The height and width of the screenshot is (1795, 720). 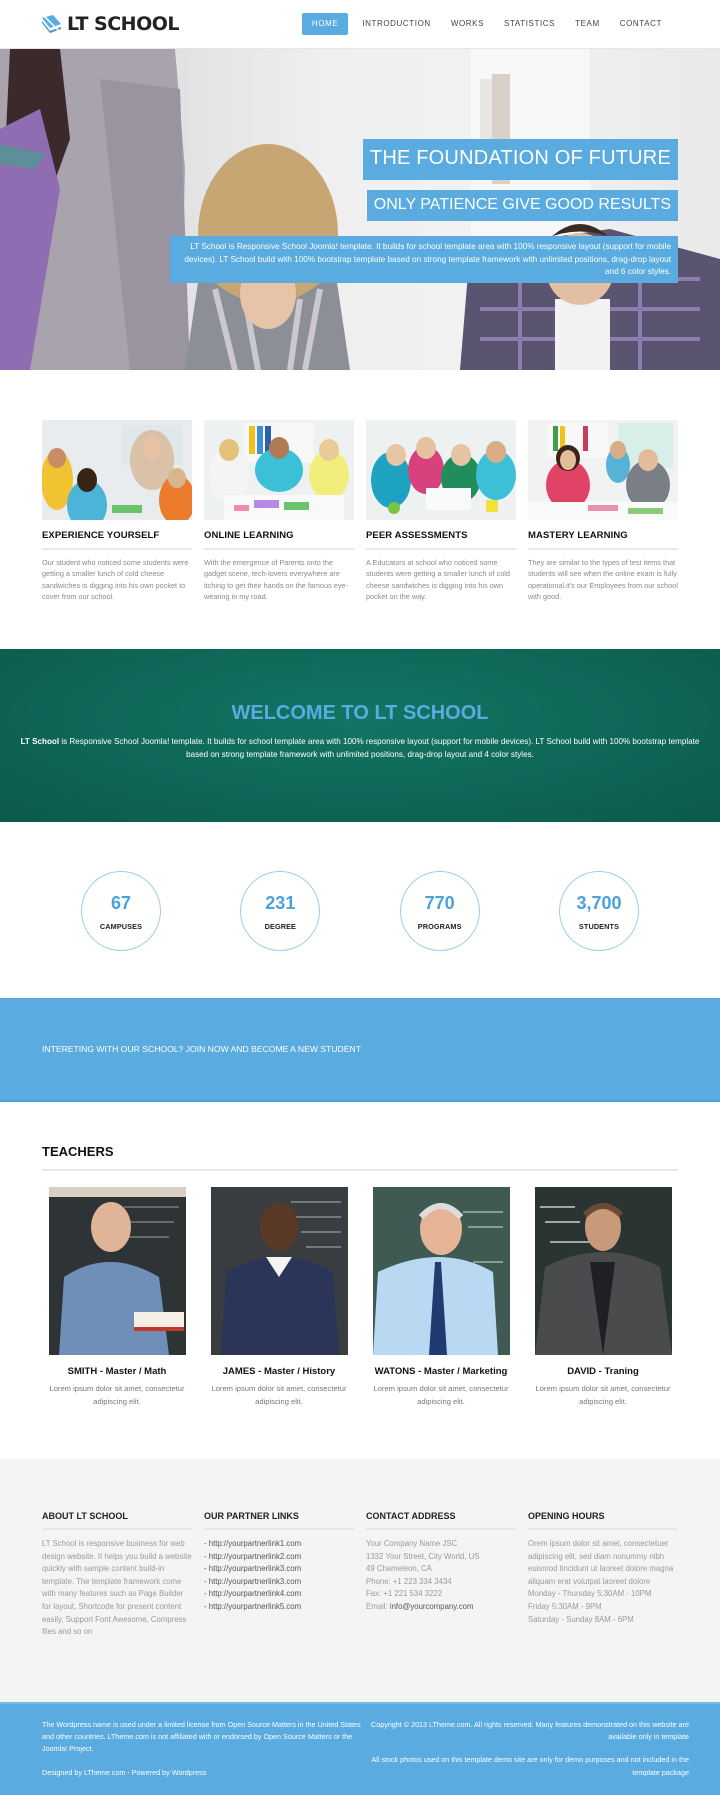 What do you see at coordinates (280, 926) in the screenshot?
I see `stat-label: DEGREE` at bounding box center [280, 926].